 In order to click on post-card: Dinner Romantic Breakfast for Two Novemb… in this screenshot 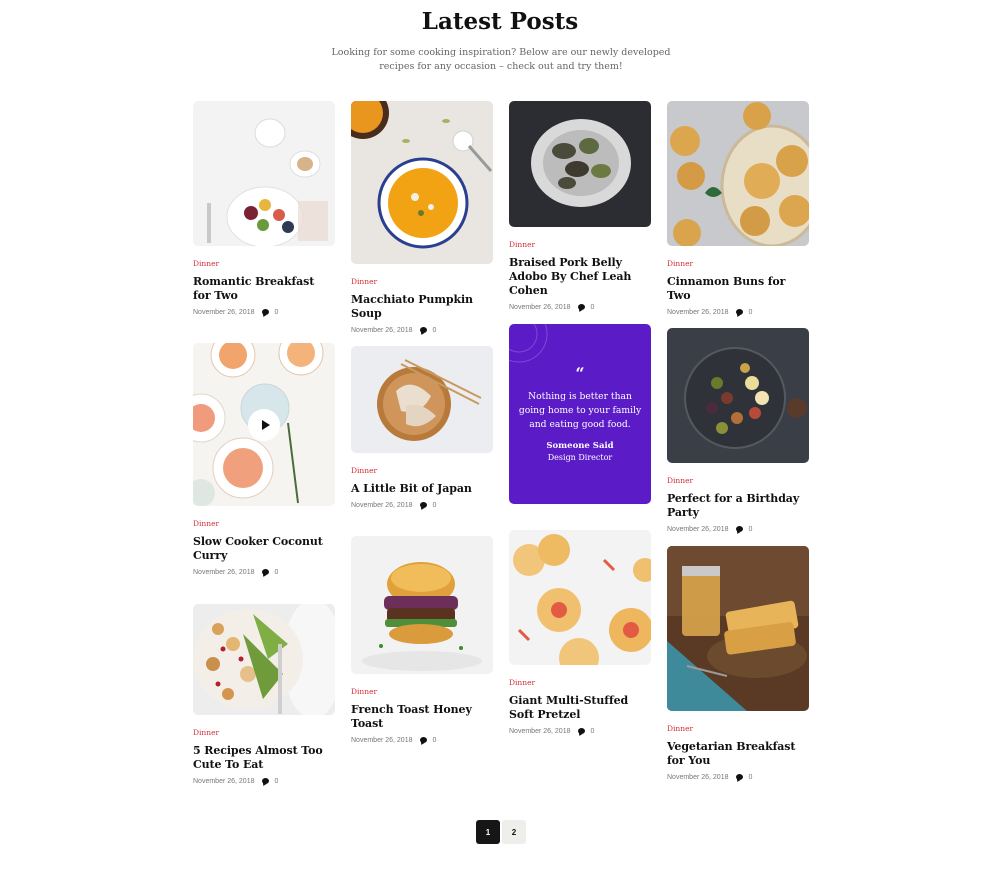, I will do `click(264, 209)`.